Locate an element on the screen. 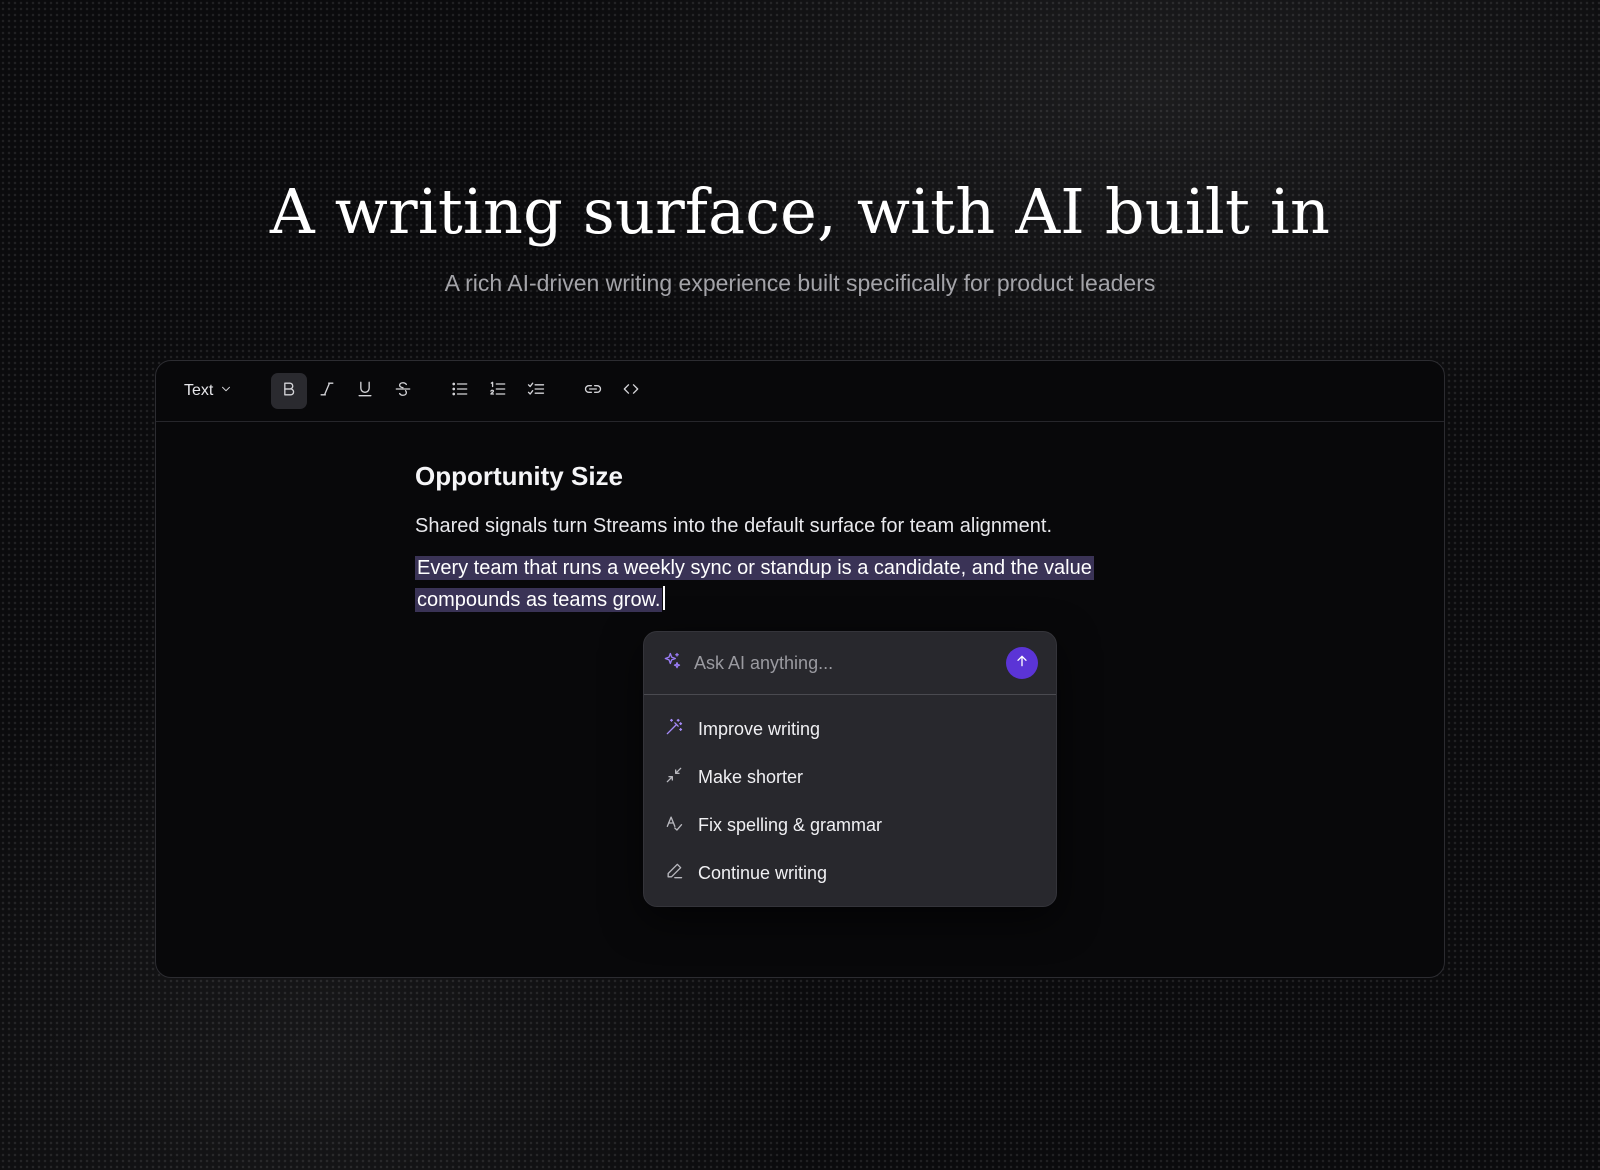 This screenshot has width=1600, height=1170. underline-button is located at coordinates (365, 391).